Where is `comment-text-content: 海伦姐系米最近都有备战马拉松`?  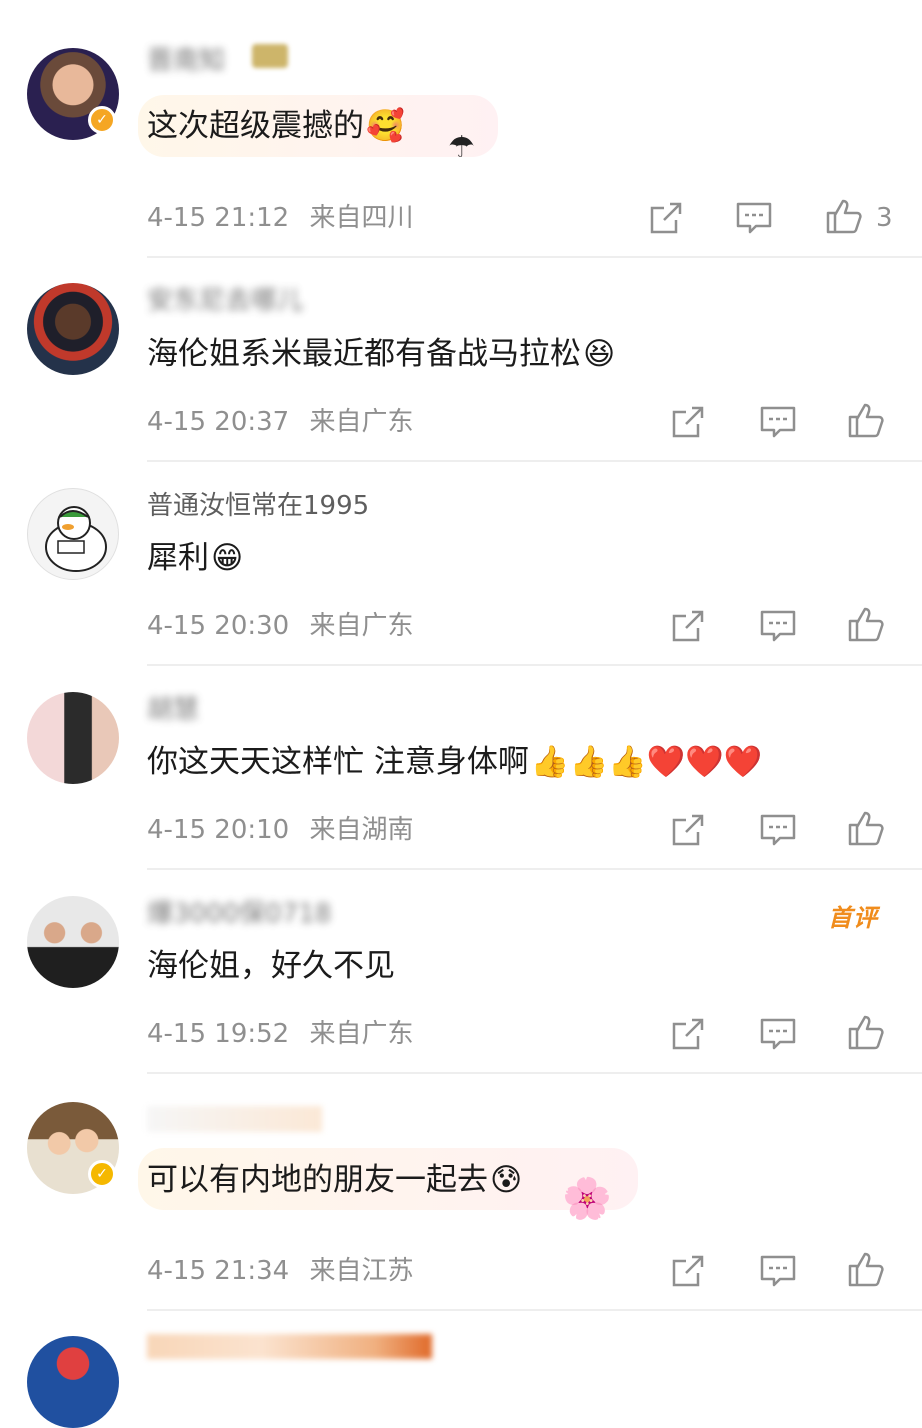 comment-text-content: 海伦姐系米最近都有备战马拉松 is located at coordinates (364, 354).